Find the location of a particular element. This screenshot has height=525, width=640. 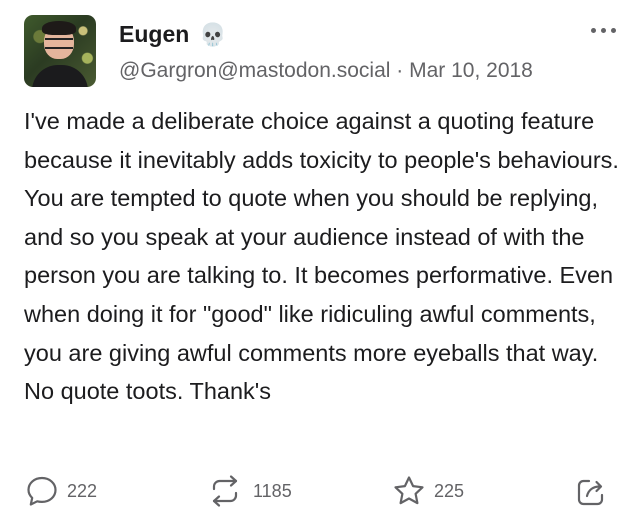

more-options-button is located at coordinates (603, 30).